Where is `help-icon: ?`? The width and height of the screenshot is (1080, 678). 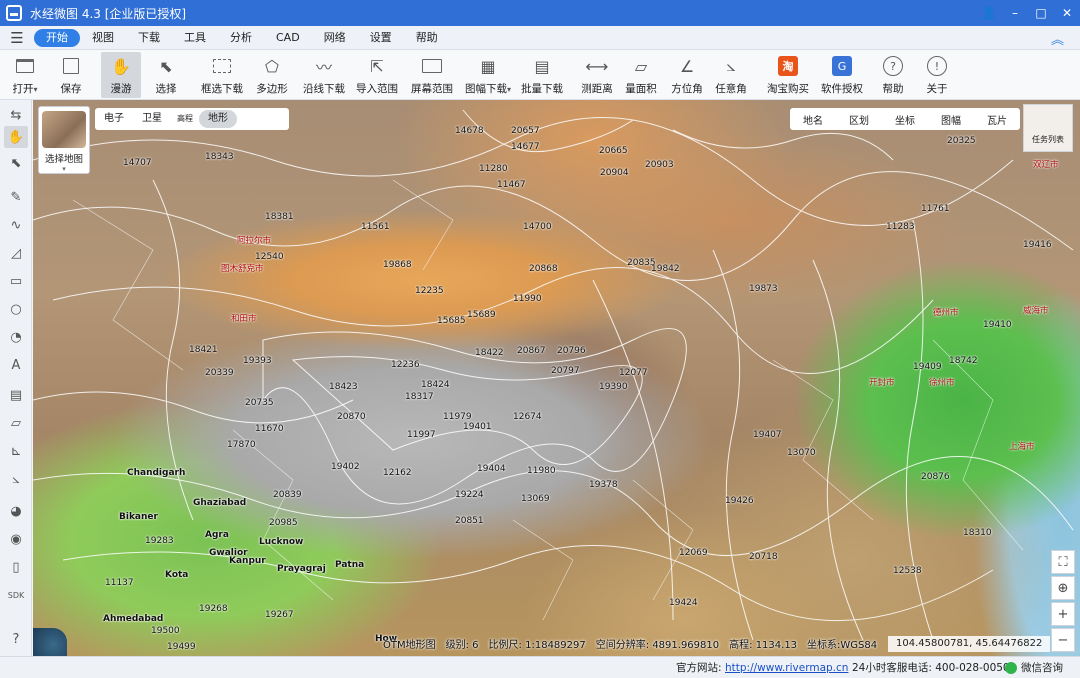 help-icon: ? is located at coordinates (893, 66).